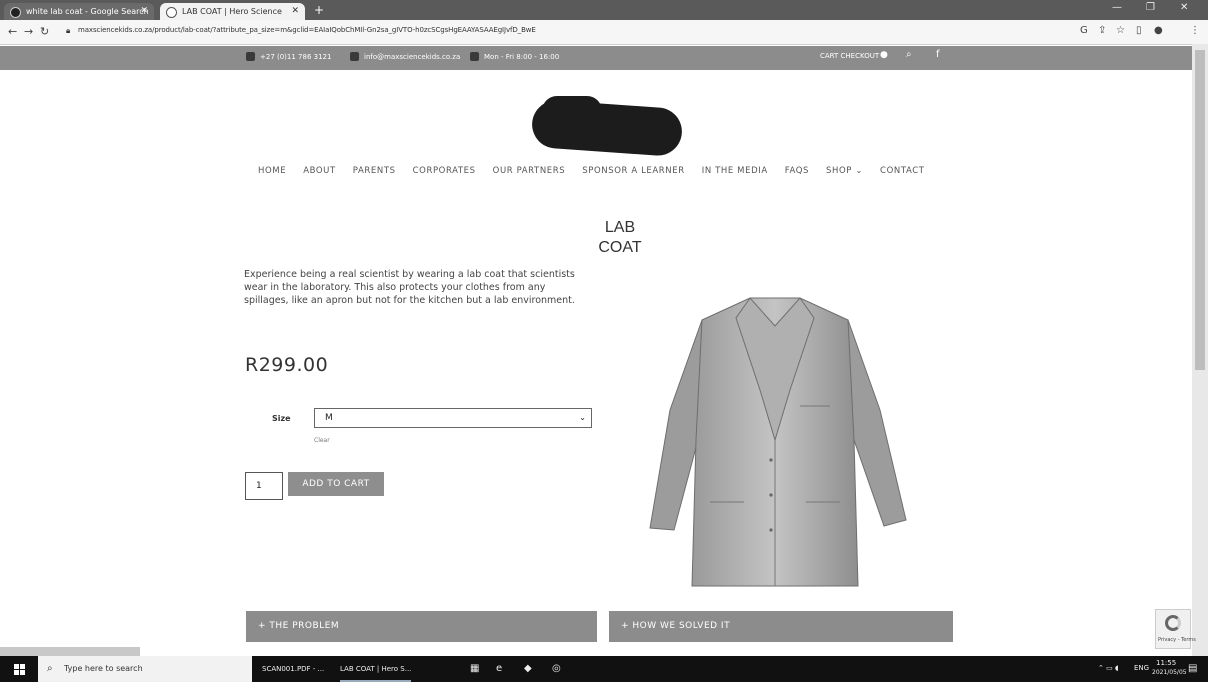 The width and height of the screenshot is (1208, 682). I want to click on lab-coat-image, so click(778, 442).